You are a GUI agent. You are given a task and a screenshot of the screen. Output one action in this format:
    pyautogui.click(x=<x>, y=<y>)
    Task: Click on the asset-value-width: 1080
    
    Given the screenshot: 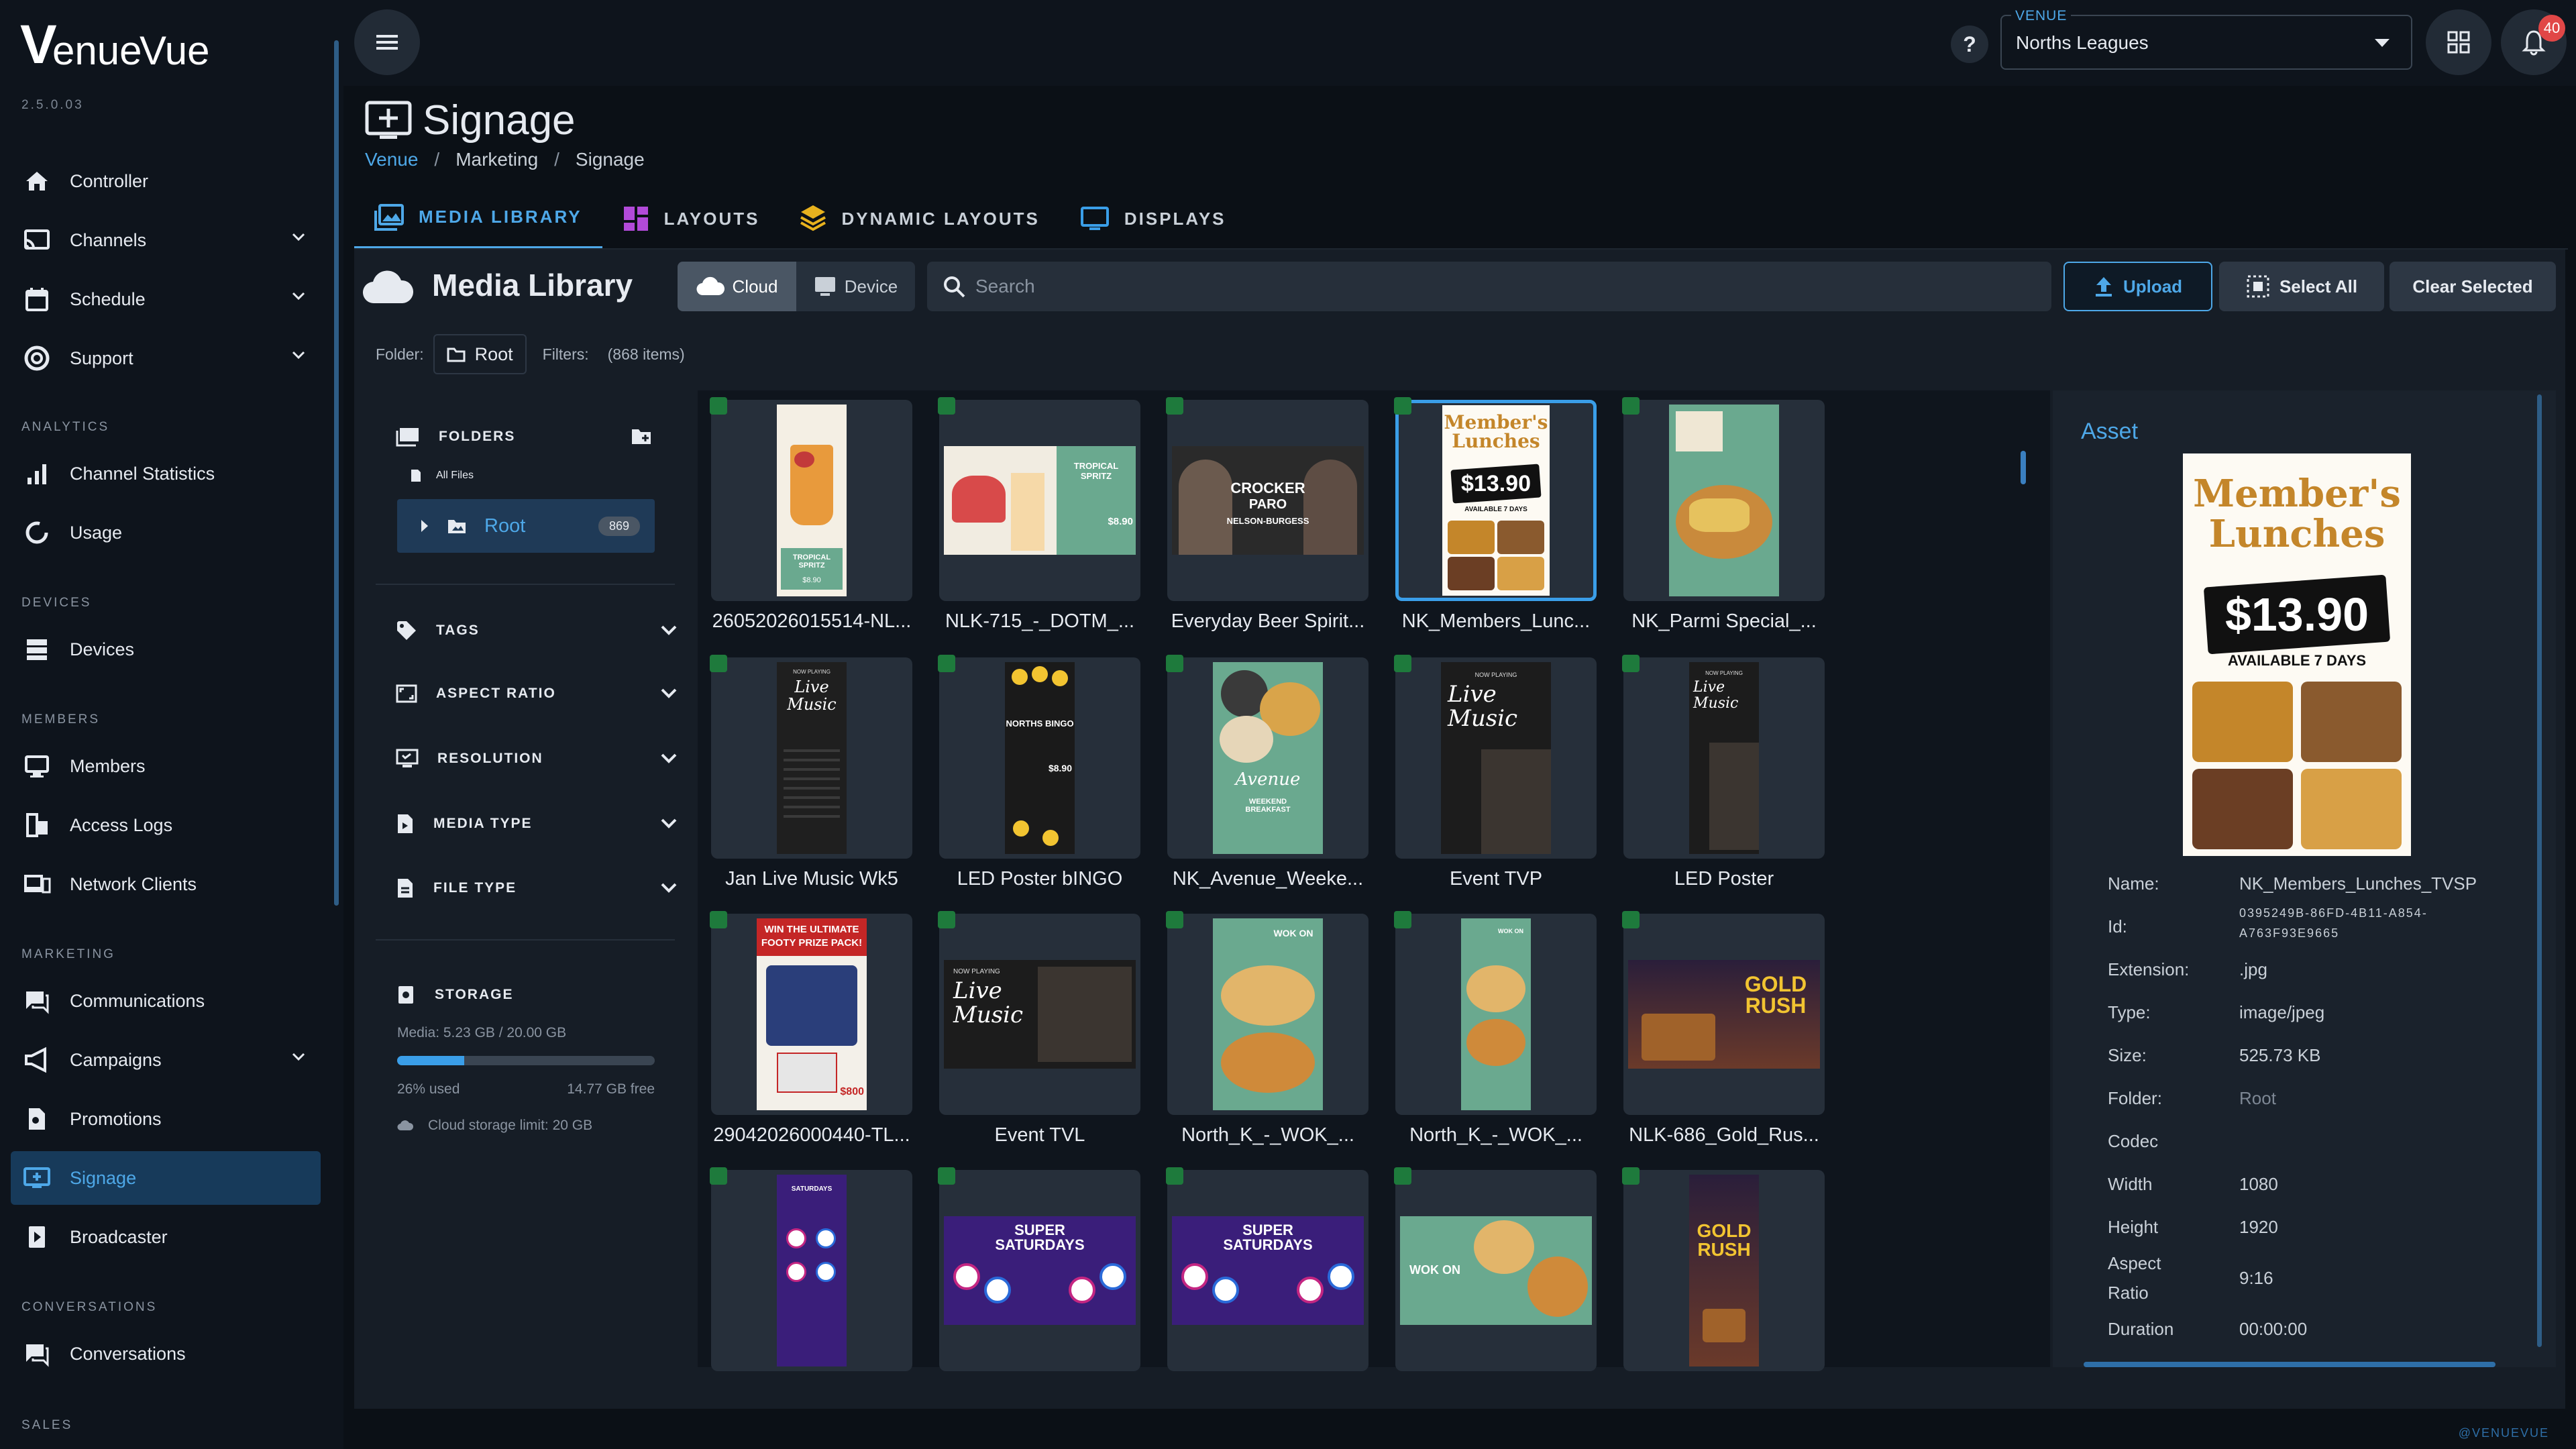 What is the action you would take?
    pyautogui.click(x=2258, y=1184)
    